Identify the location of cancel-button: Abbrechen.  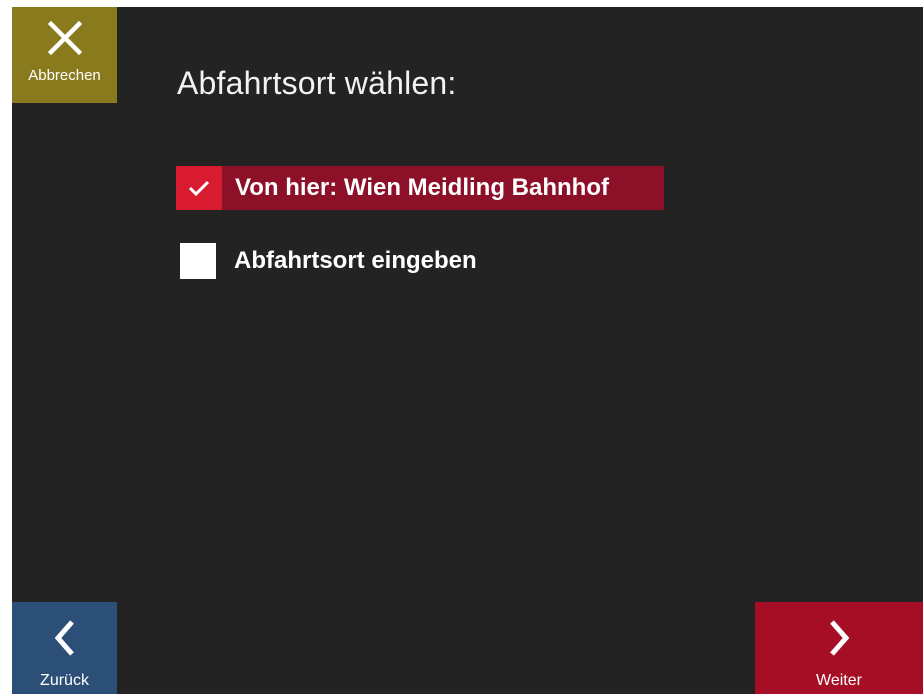
(64, 55).